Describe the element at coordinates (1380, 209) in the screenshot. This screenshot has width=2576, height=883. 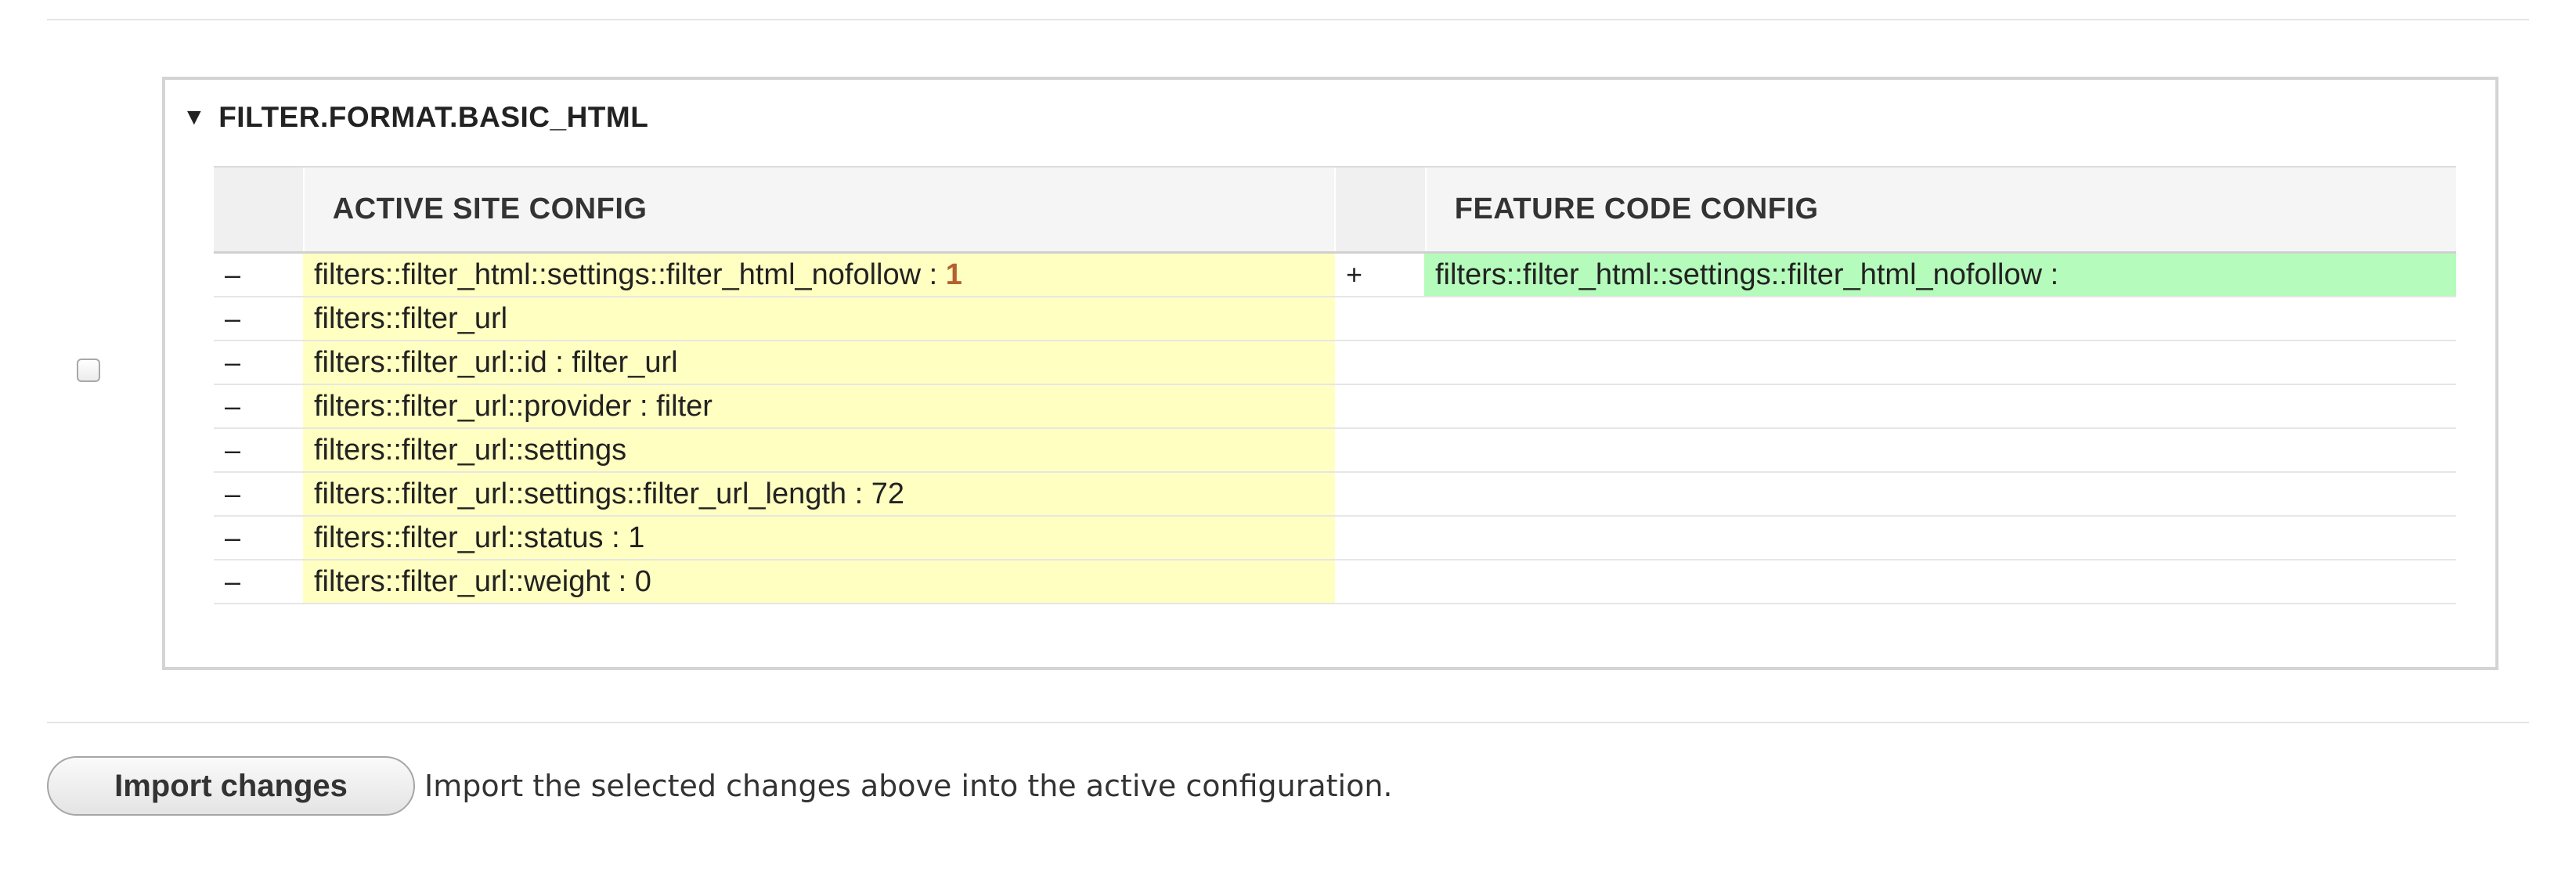
I see `right-marker-header` at that location.